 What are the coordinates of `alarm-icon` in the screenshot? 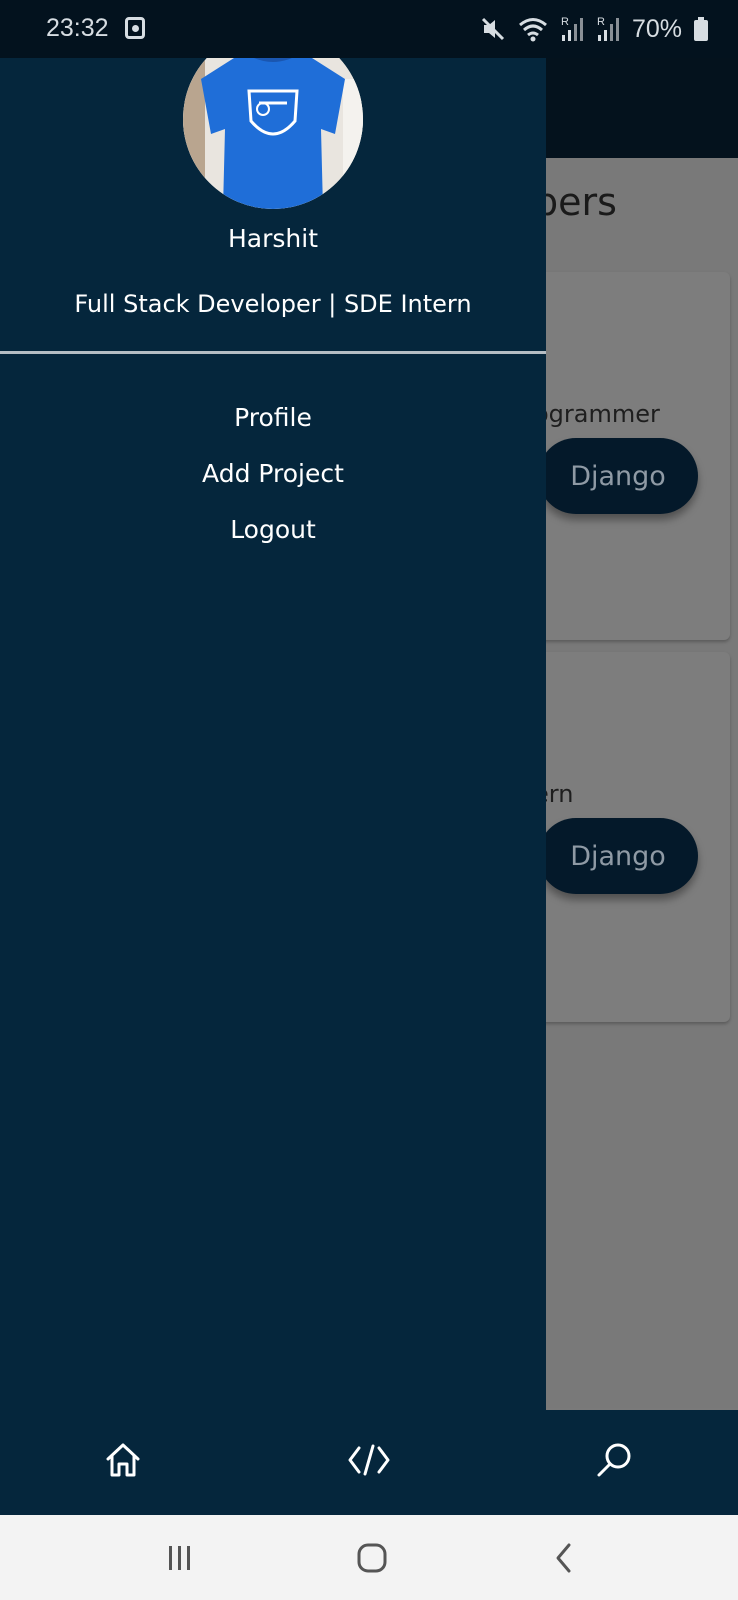 It's located at (135, 28).